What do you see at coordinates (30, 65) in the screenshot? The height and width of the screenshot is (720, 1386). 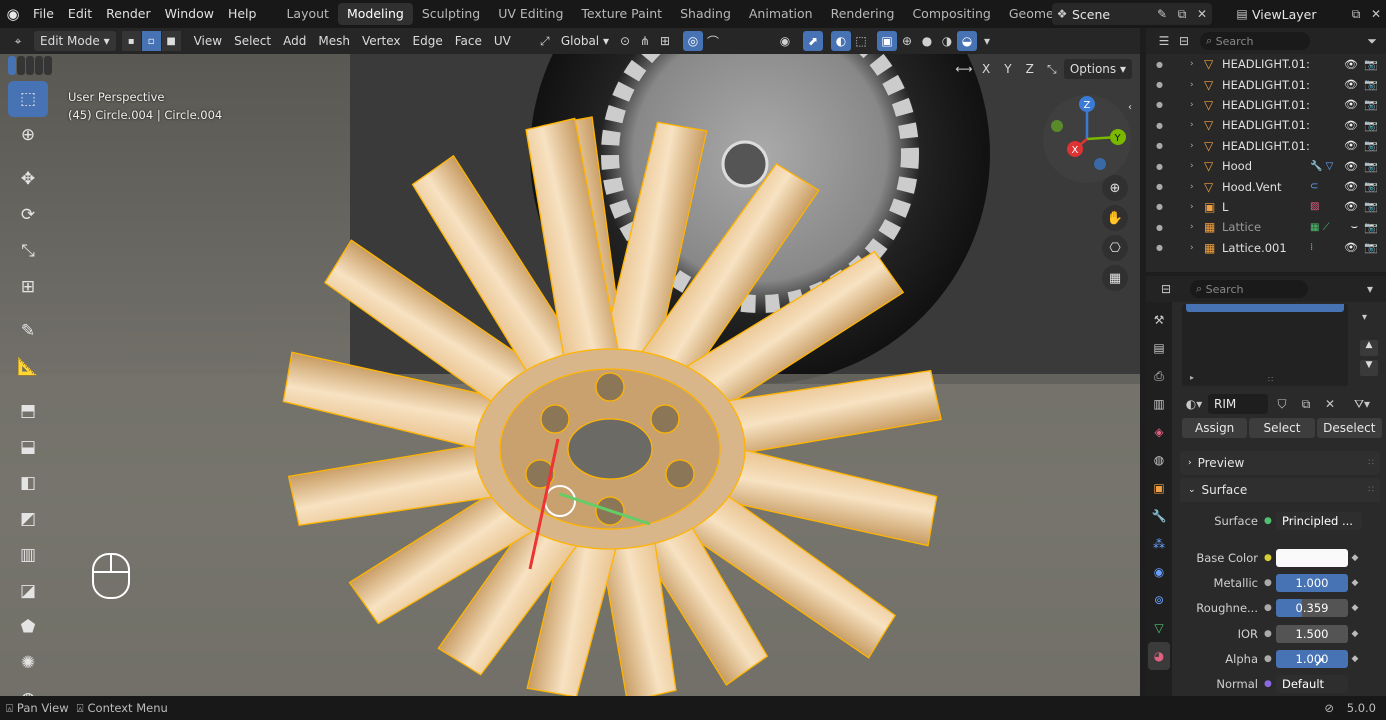 I see `select-subtract-icon` at bounding box center [30, 65].